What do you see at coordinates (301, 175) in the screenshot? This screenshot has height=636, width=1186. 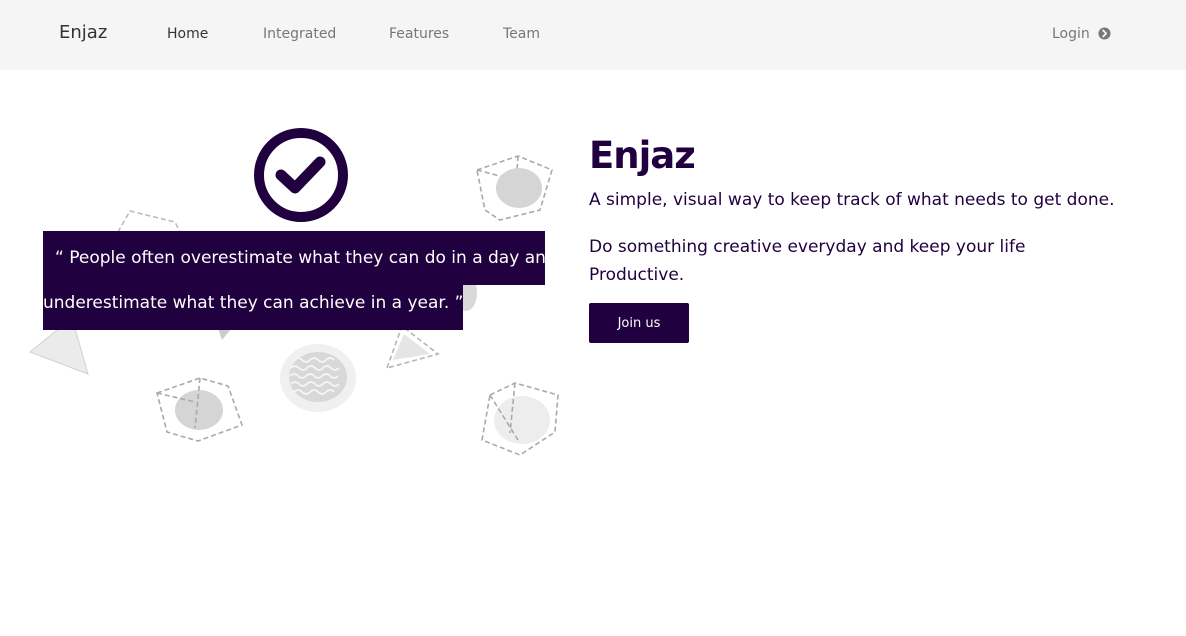 I see `checkmark-circle-icon` at bounding box center [301, 175].